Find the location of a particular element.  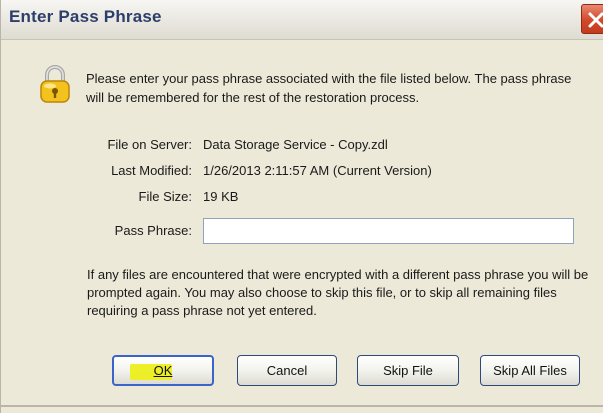

last-modified-value: 1/26/2013 2:11:57 AM (Current Version) is located at coordinates (317, 170).